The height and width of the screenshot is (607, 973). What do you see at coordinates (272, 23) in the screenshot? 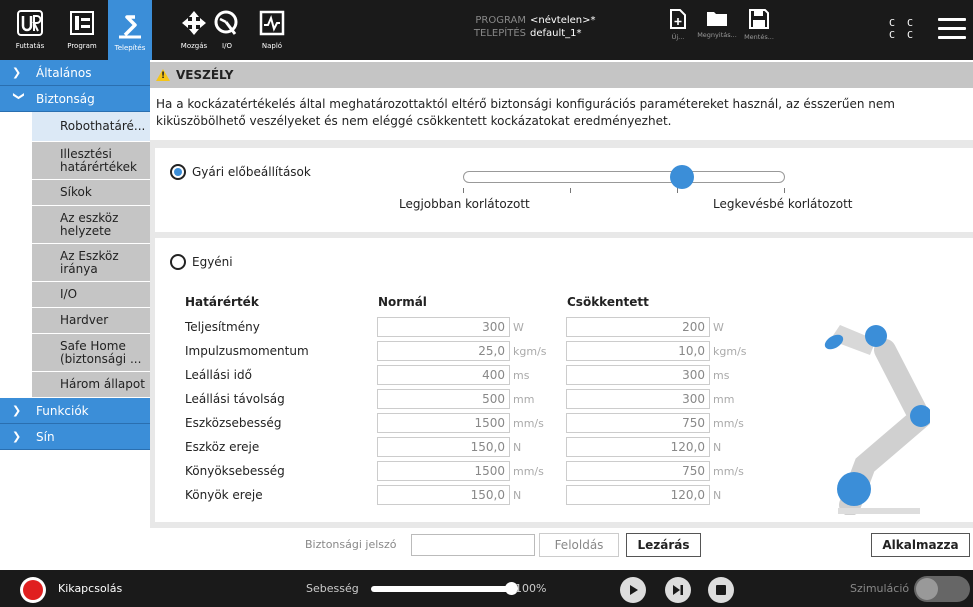
I see `log-icon` at bounding box center [272, 23].